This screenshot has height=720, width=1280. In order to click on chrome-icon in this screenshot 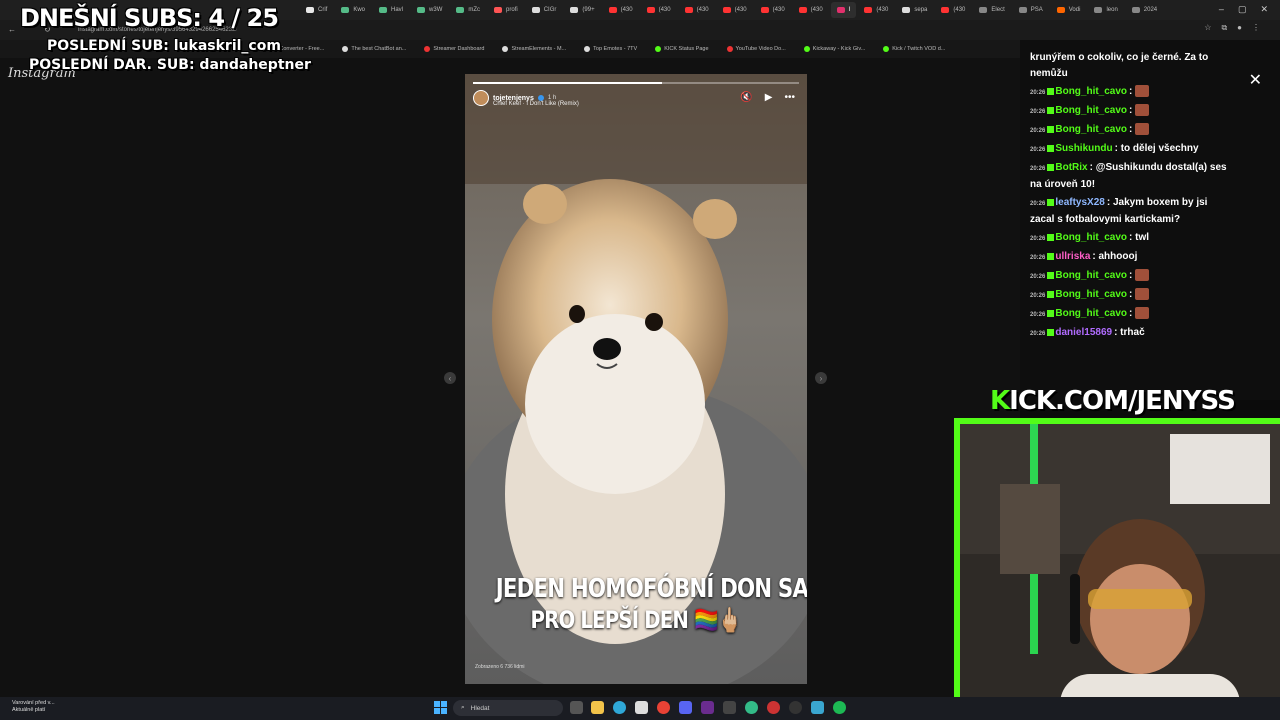, I will do `click(663, 707)`.